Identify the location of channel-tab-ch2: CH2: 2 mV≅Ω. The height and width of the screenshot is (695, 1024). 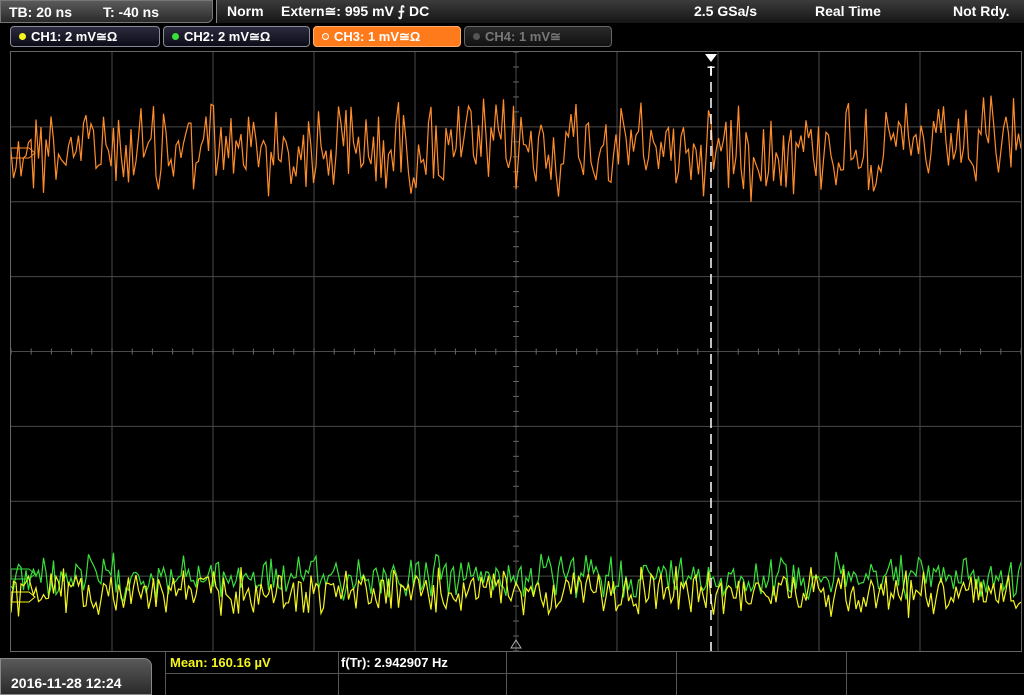
(236, 36).